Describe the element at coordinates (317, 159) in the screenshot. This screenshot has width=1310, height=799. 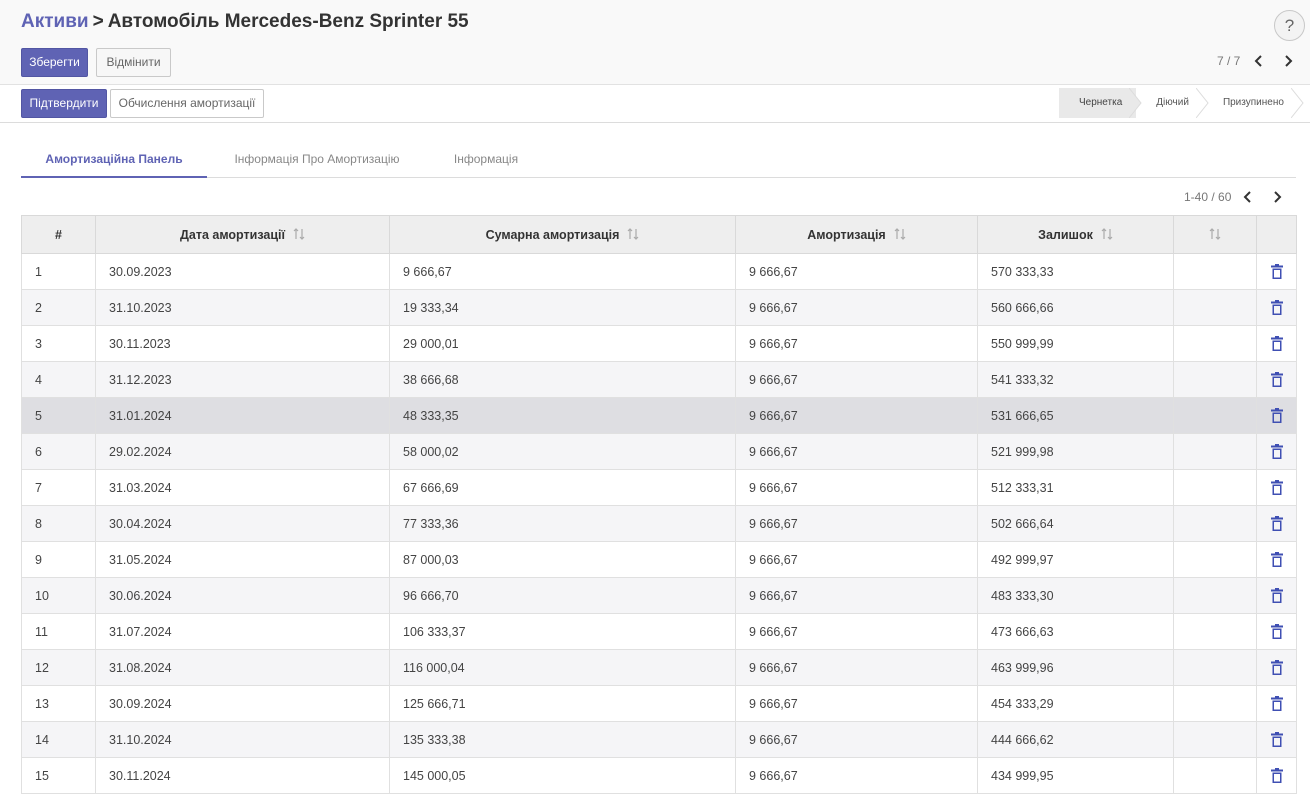
I see `tab-depreciation-info: Інформація Про Амортизацію` at that location.